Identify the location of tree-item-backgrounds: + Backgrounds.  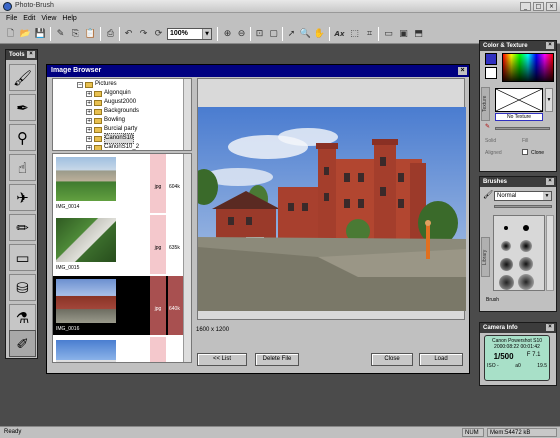
(112, 111).